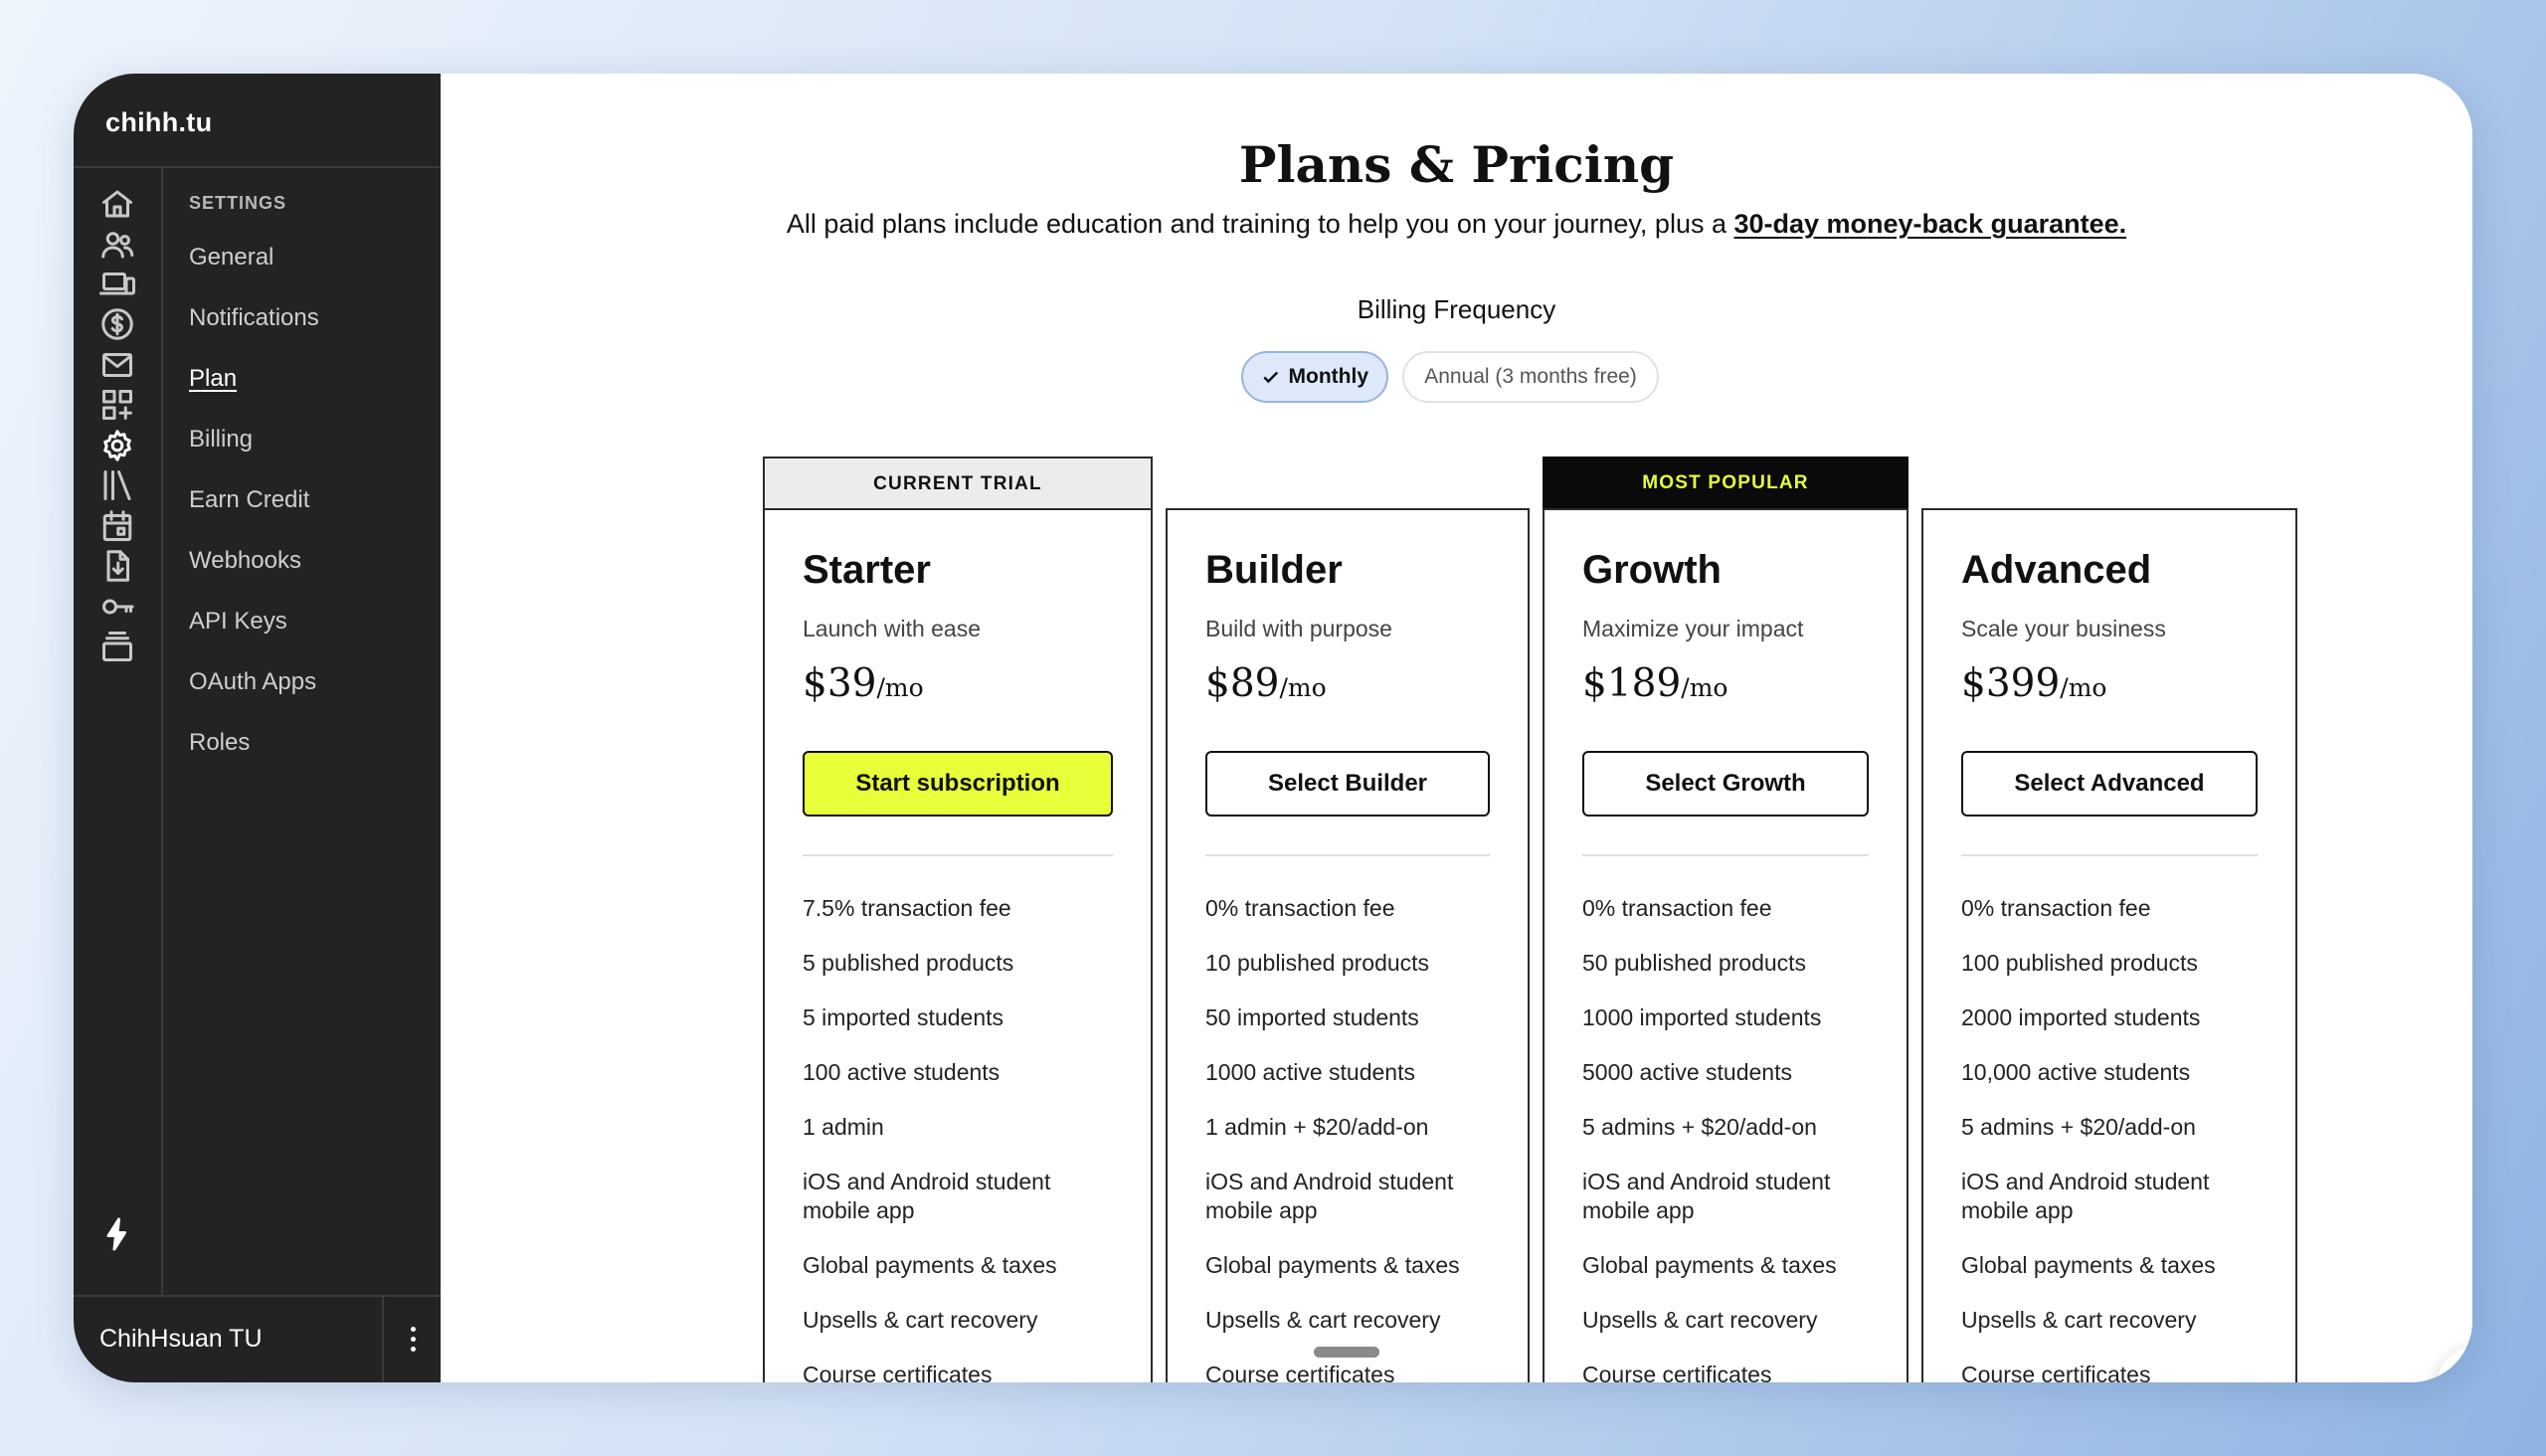 Image resolution: width=2546 pixels, height=1456 pixels. I want to click on brand-name: chihh.tu, so click(158, 122).